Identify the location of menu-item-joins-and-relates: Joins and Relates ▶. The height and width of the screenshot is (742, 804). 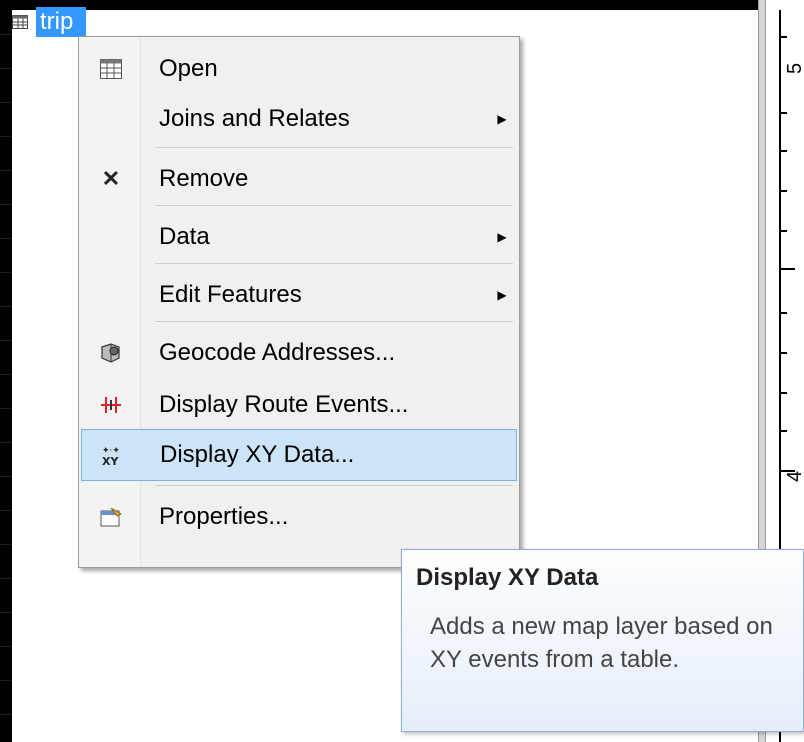
(299, 119).